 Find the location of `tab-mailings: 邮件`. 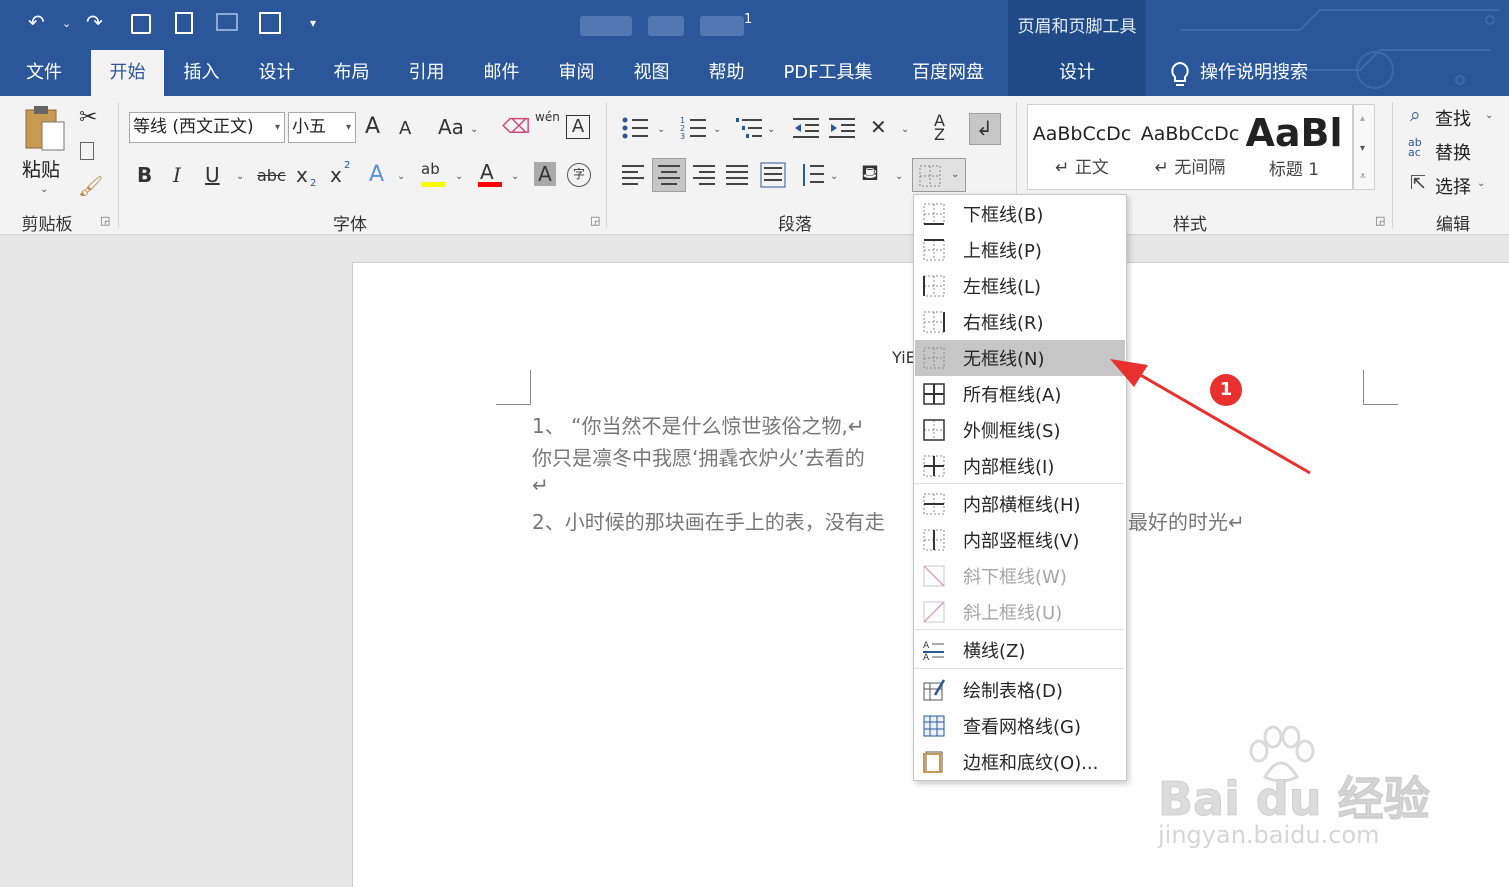

tab-mailings: 邮件 is located at coordinates (501, 73).